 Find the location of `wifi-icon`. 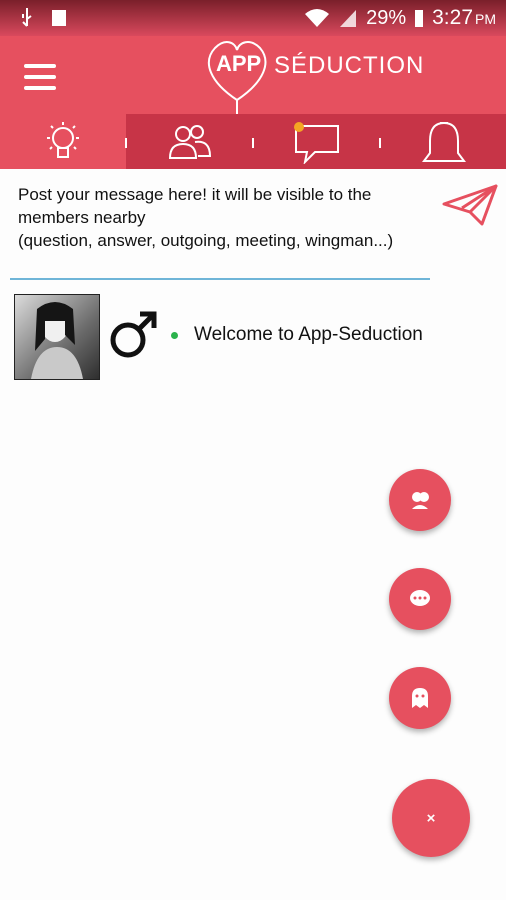

wifi-icon is located at coordinates (317, 18).